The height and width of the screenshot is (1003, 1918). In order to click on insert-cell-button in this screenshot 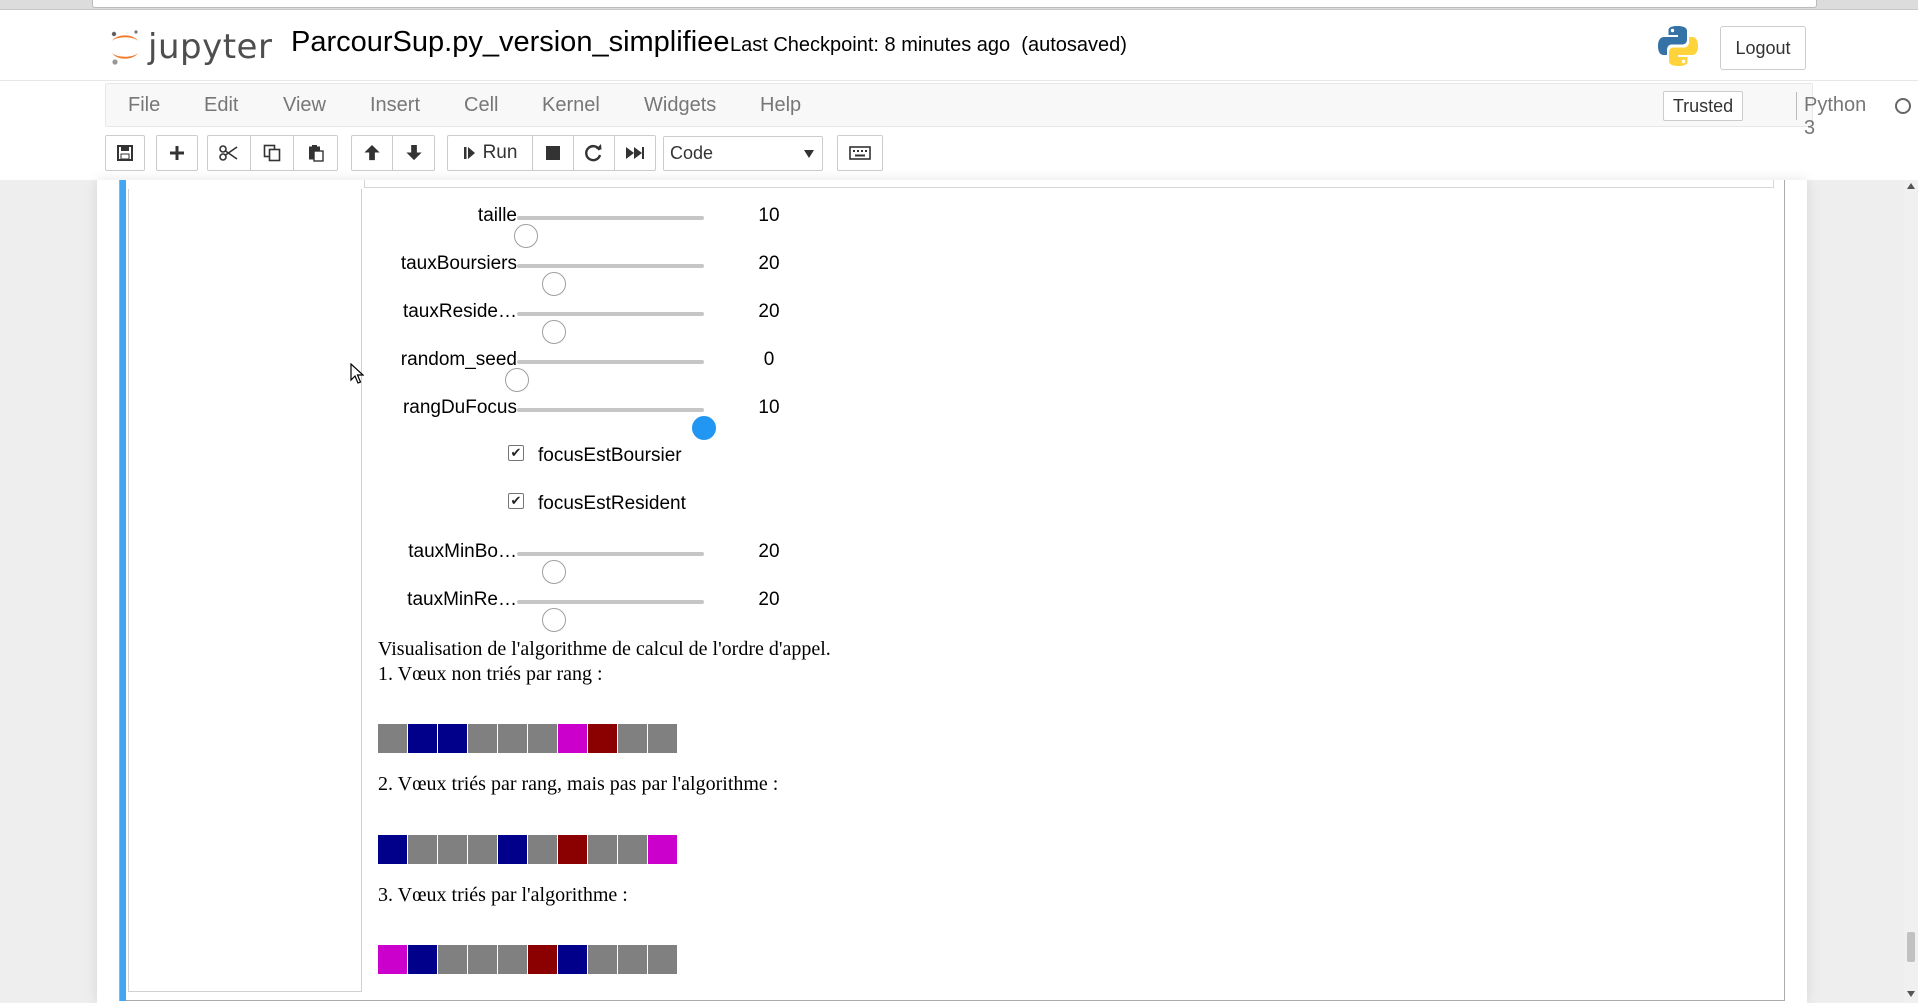, I will do `click(177, 153)`.